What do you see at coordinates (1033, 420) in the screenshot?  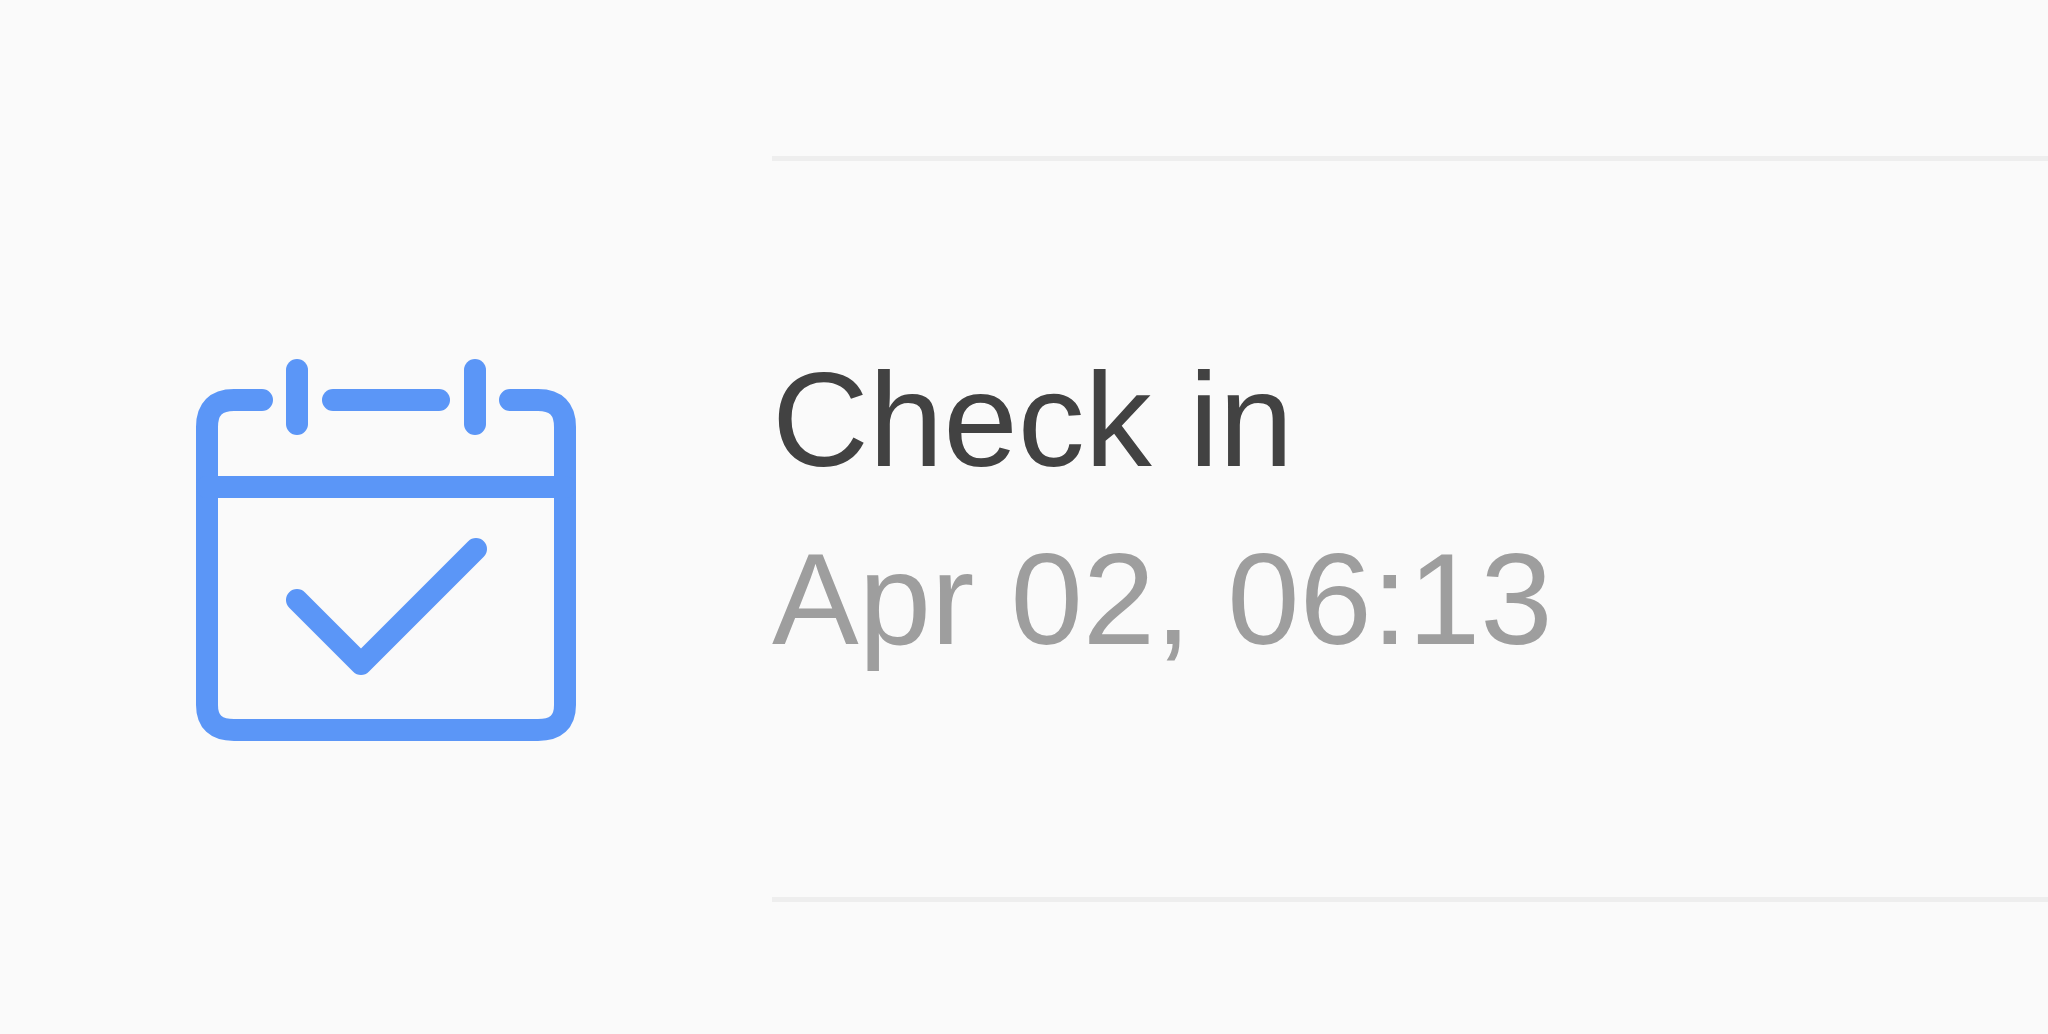 I see `entry-title: Check in` at bounding box center [1033, 420].